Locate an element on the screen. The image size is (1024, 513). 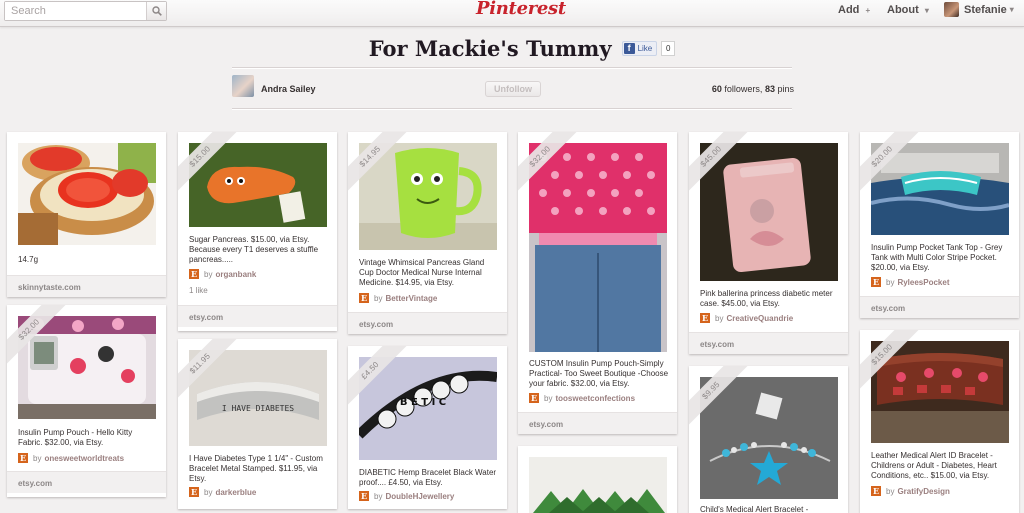
via-user: GratifyDesign is located at coordinates (923, 491).